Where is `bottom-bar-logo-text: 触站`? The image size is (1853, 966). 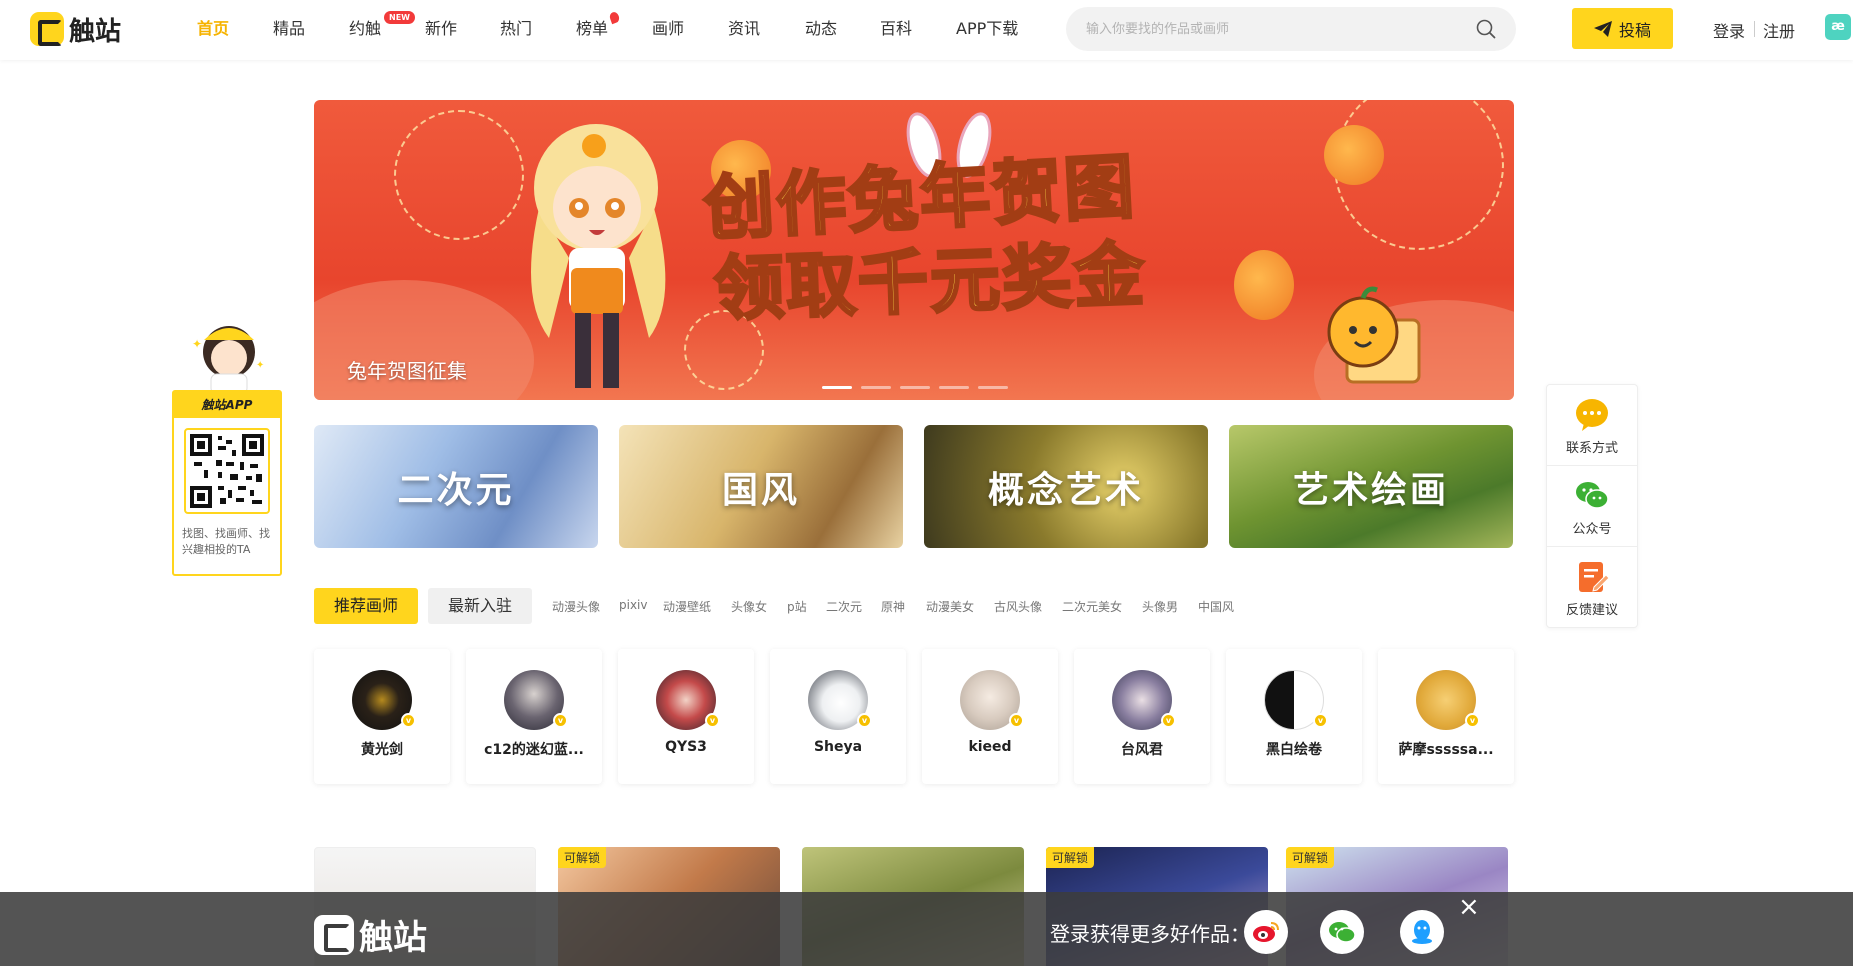 bottom-bar-logo-text: 触站 is located at coordinates (393, 938).